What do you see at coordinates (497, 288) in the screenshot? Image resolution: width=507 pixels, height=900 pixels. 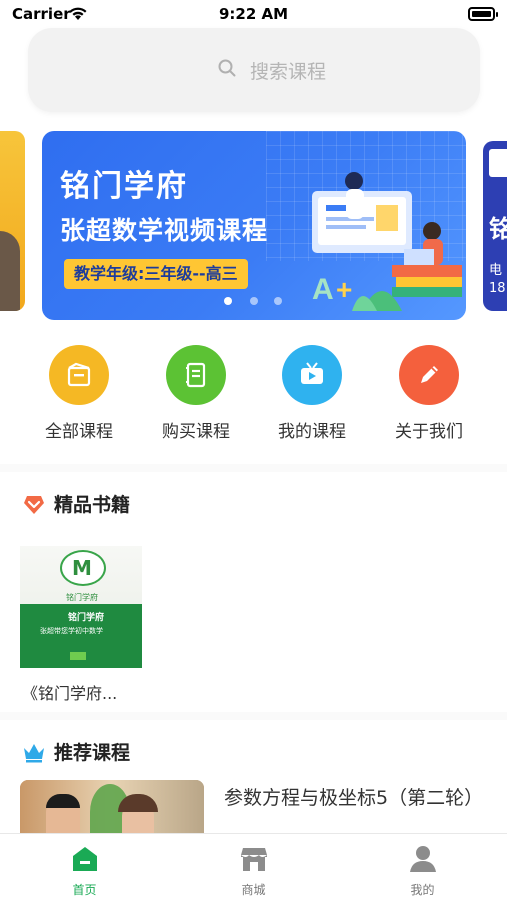 I see `next-peek-line2: 18` at bounding box center [497, 288].